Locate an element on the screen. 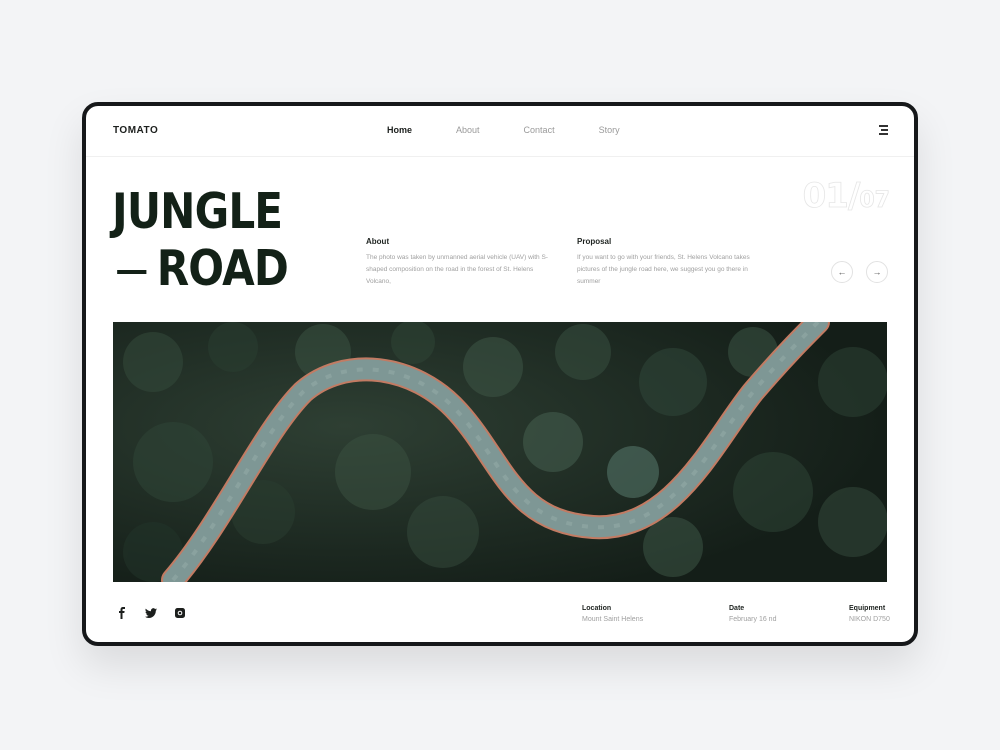  twitter-icon is located at coordinates (151, 612).